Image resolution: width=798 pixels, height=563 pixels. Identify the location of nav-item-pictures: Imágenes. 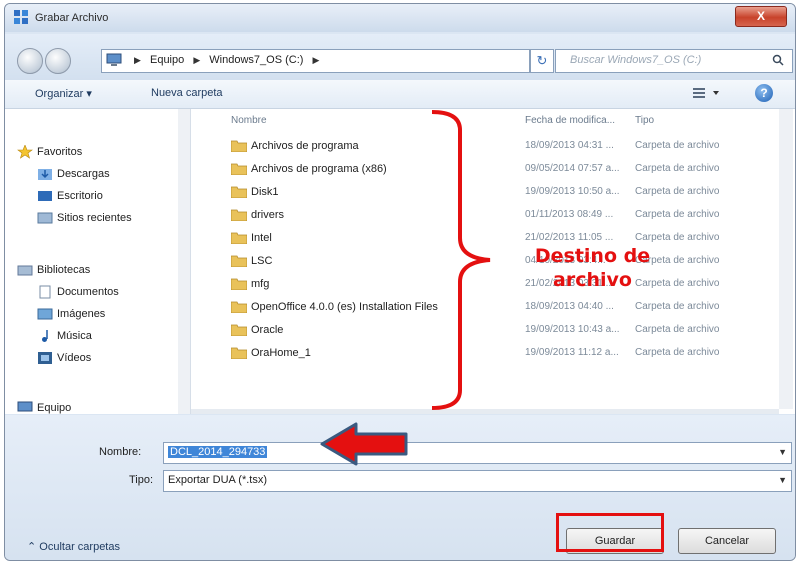
(71, 316).